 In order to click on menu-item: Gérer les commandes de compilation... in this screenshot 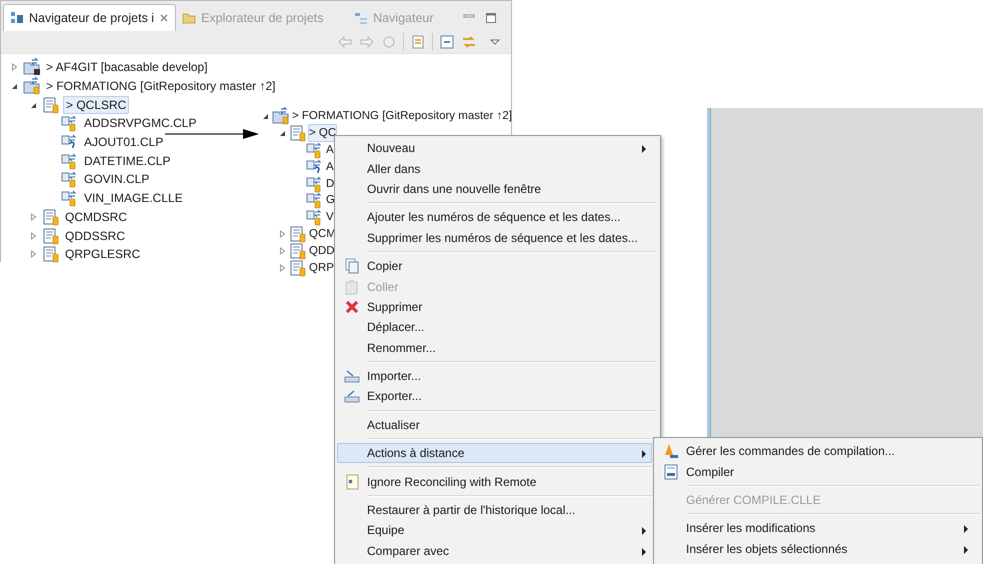, I will do `click(818, 451)`.